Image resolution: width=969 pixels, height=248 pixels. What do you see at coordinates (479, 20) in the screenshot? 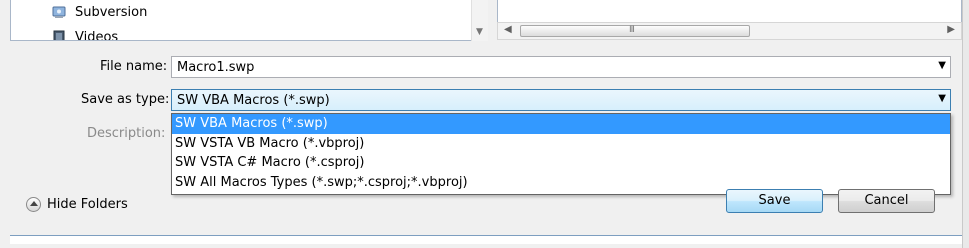
I see `tree-vertical-scrollbar: ▼` at bounding box center [479, 20].